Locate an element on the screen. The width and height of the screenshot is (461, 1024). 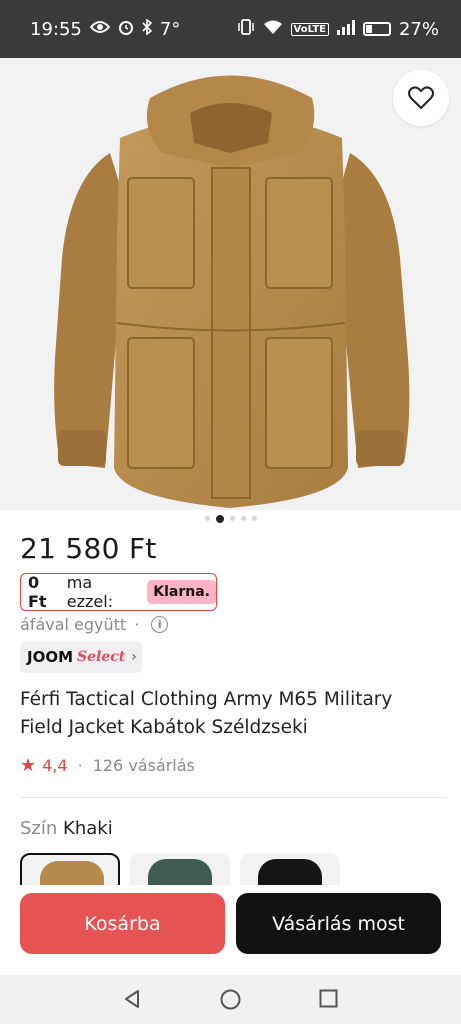
color-swatch-green is located at coordinates (180, 869).